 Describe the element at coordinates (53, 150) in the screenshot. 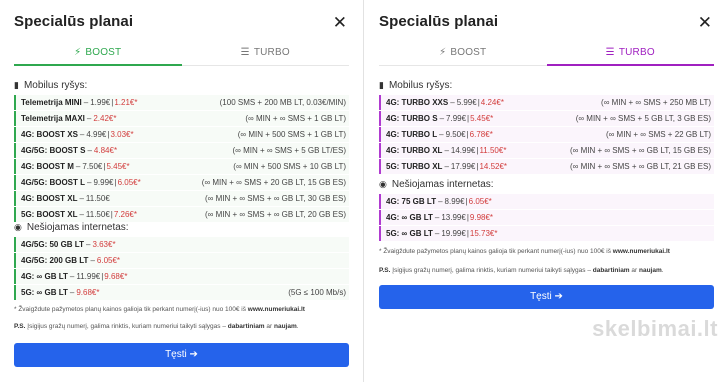

I see `plan-name: 4G/5G: BOOST S` at that location.